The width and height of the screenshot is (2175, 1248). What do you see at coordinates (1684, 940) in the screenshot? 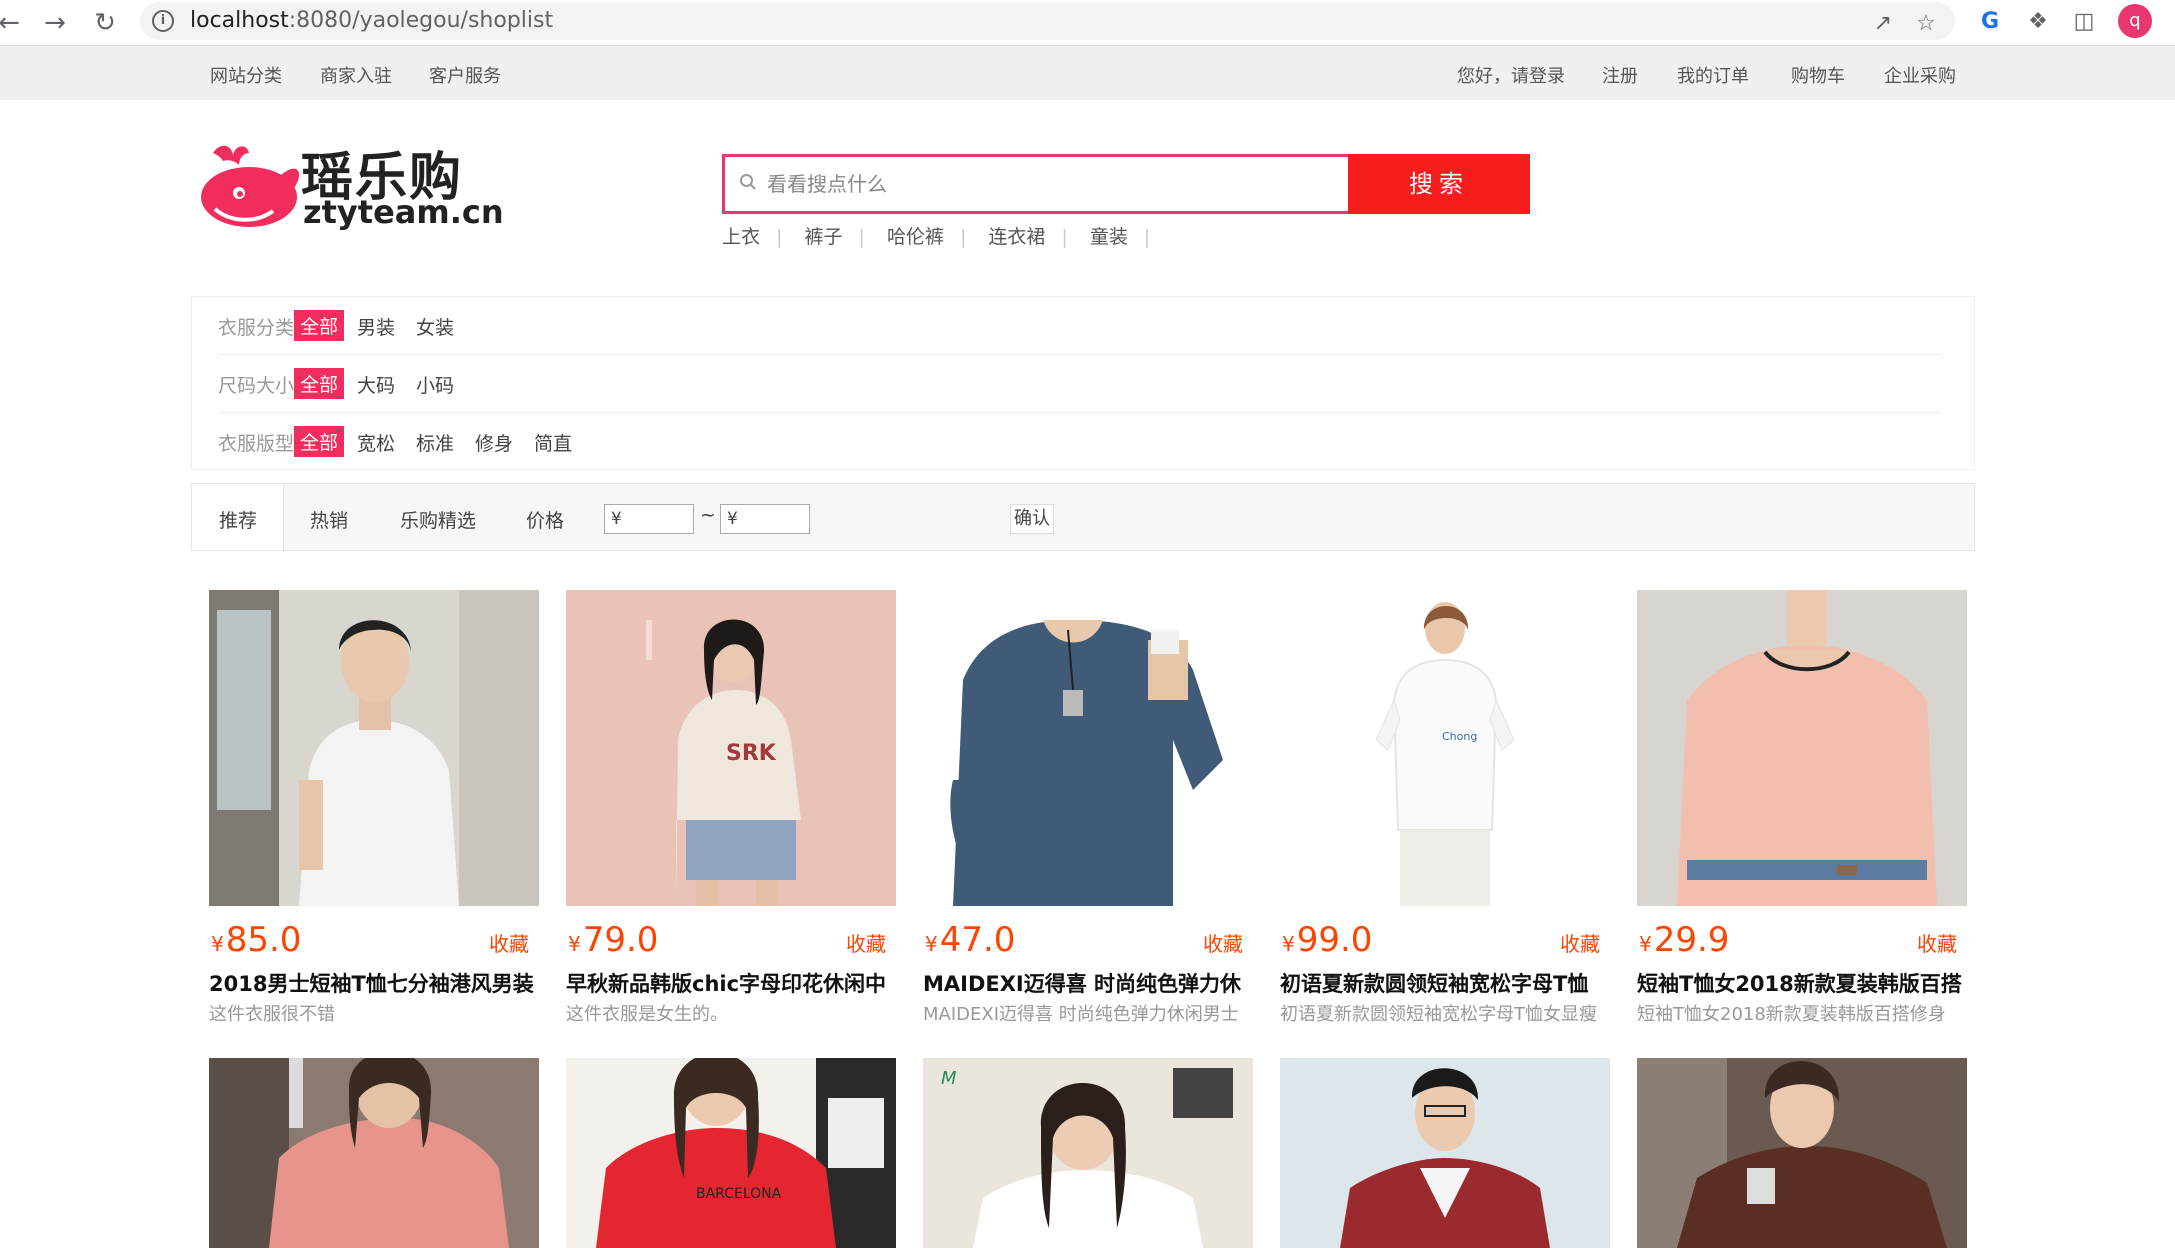
I see `product-price: ¥29.9` at bounding box center [1684, 940].